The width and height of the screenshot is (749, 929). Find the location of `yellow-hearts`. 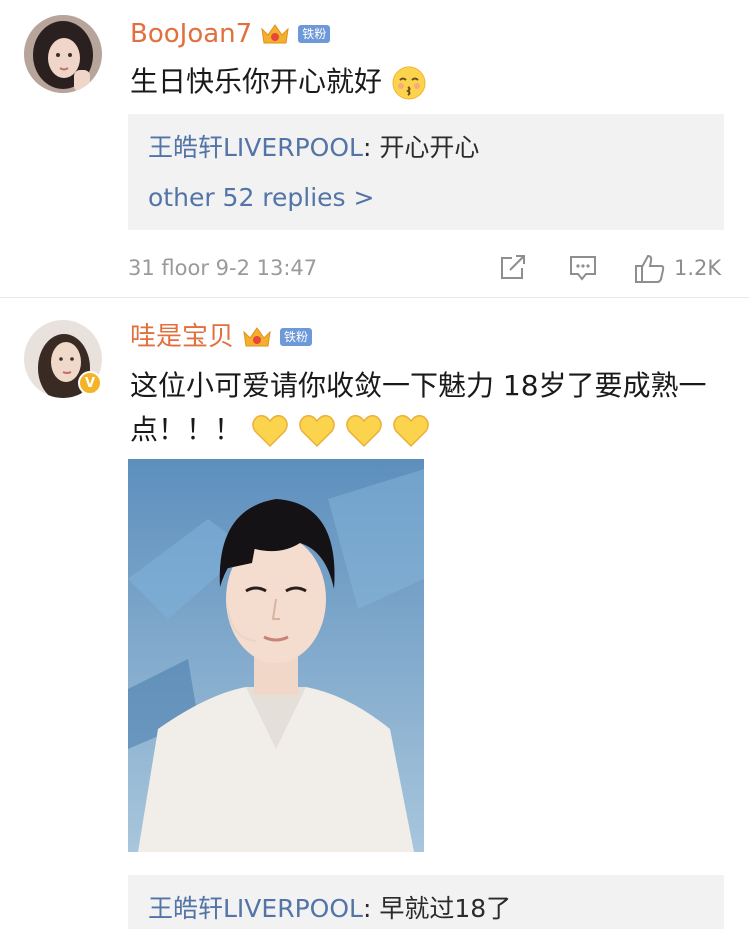

yellow-hearts is located at coordinates (340, 430).